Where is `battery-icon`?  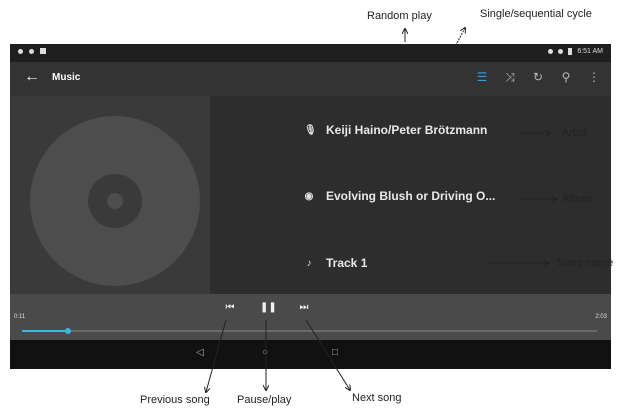
battery-icon is located at coordinates (570, 51).